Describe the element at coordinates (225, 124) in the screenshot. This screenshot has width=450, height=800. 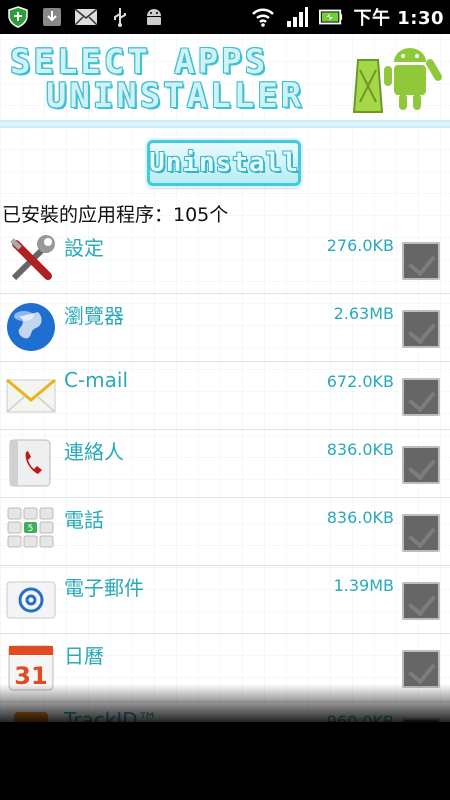
I see `banner-divider` at that location.